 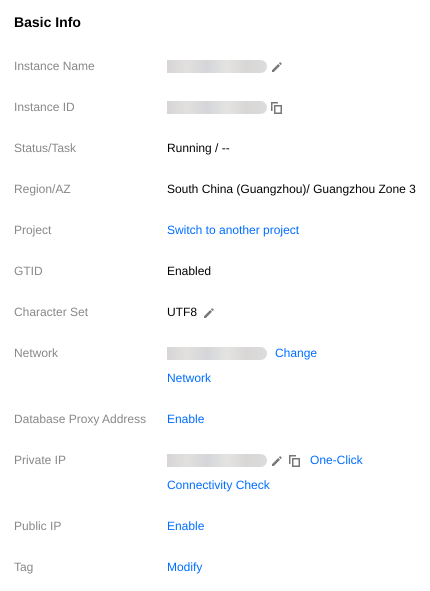 What do you see at coordinates (218, 485) in the screenshot?
I see `action-link: Connectivity Check` at bounding box center [218, 485].